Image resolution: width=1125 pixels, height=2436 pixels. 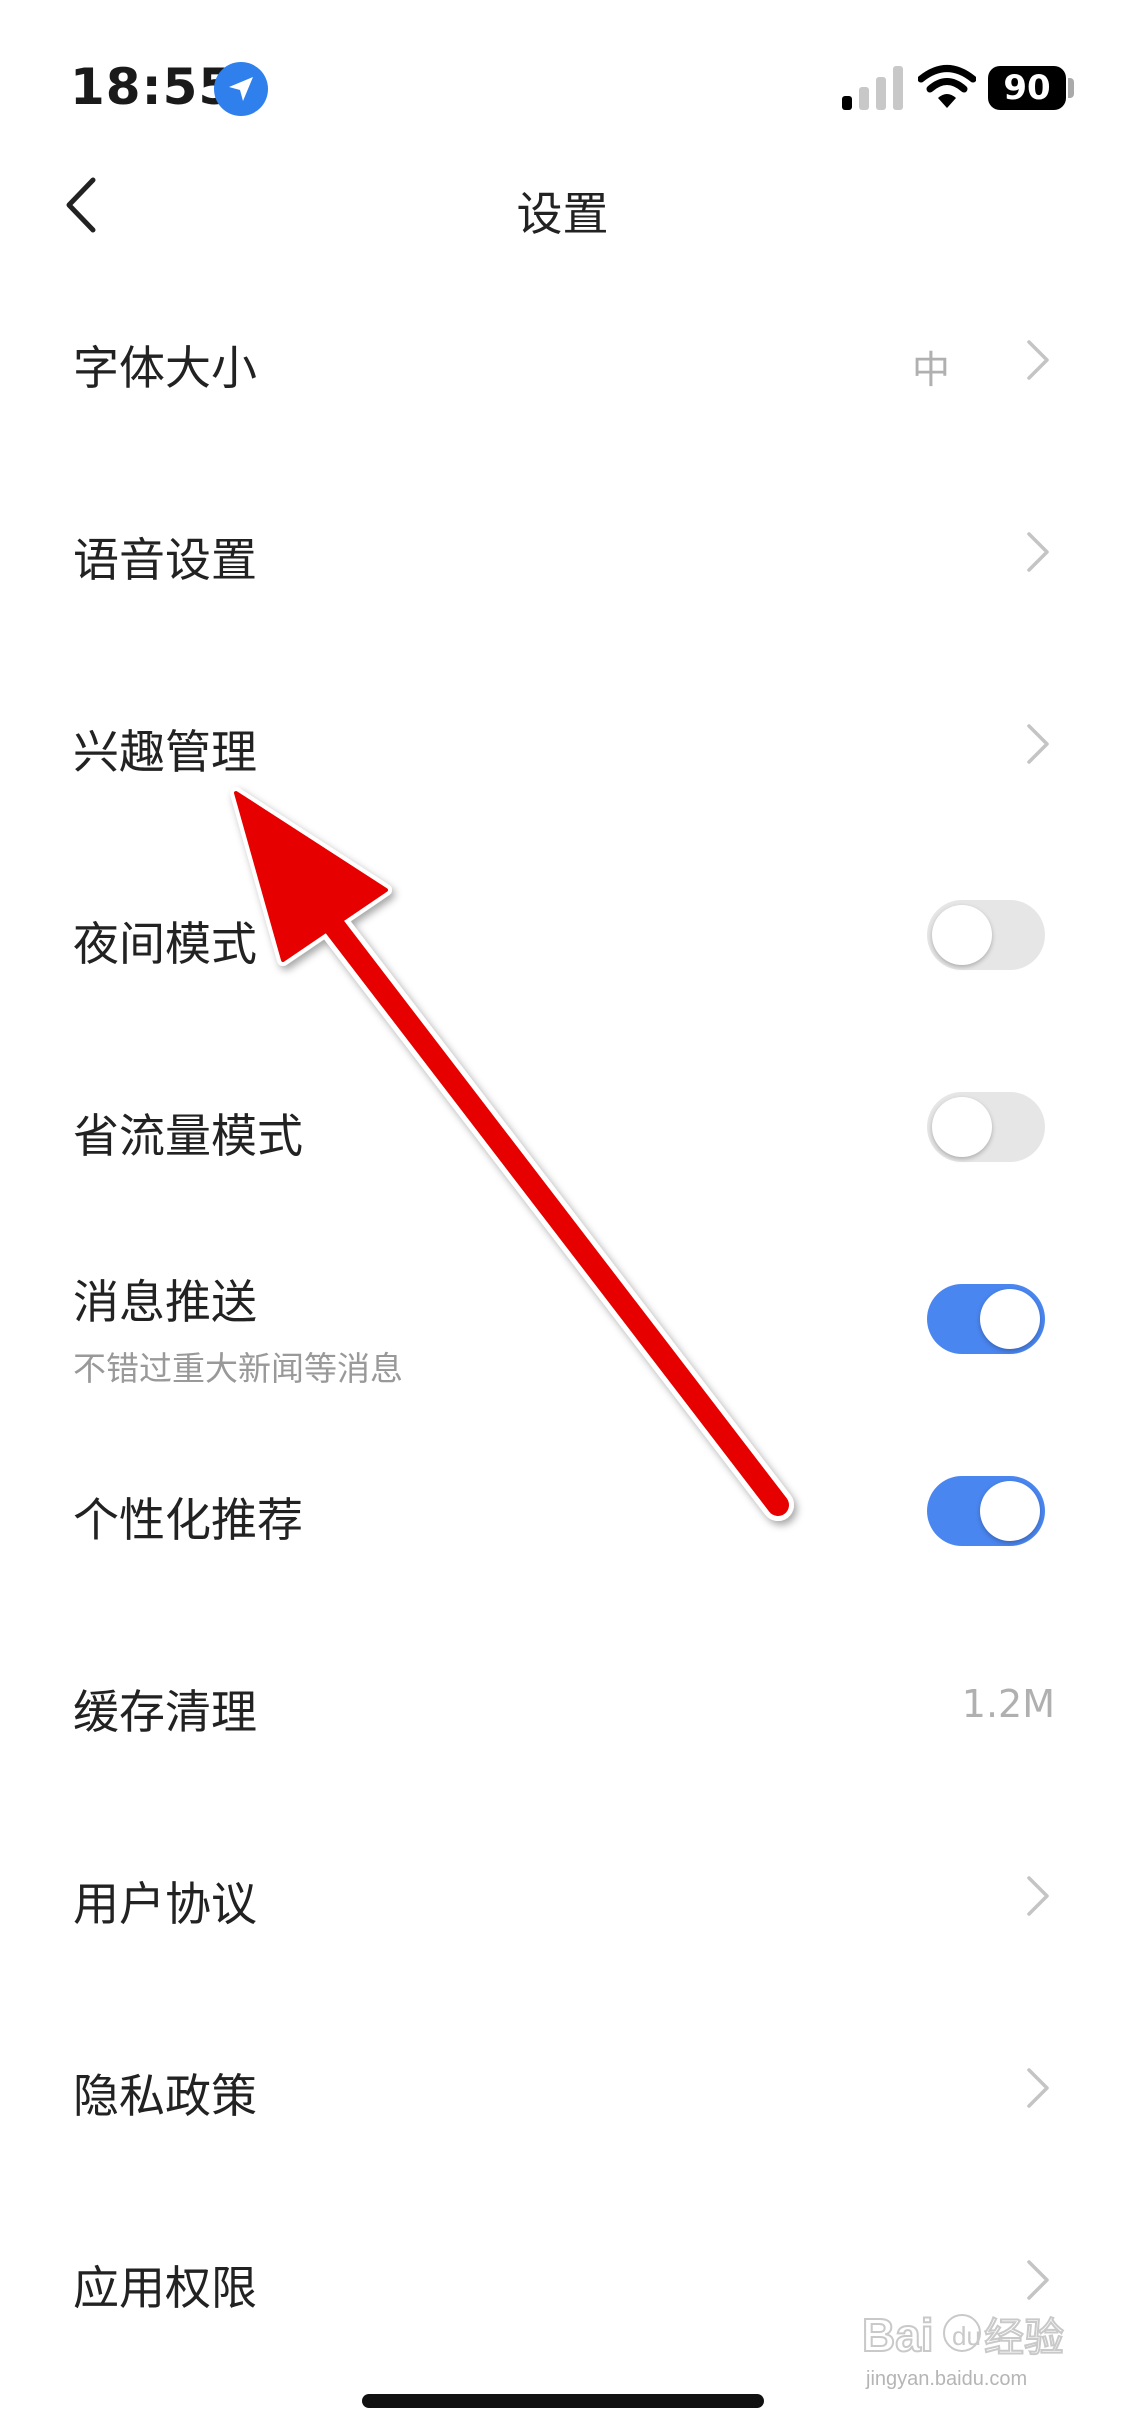 What do you see at coordinates (930, 370) in the screenshot?
I see `font-size-value: 中` at bounding box center [930, 370].